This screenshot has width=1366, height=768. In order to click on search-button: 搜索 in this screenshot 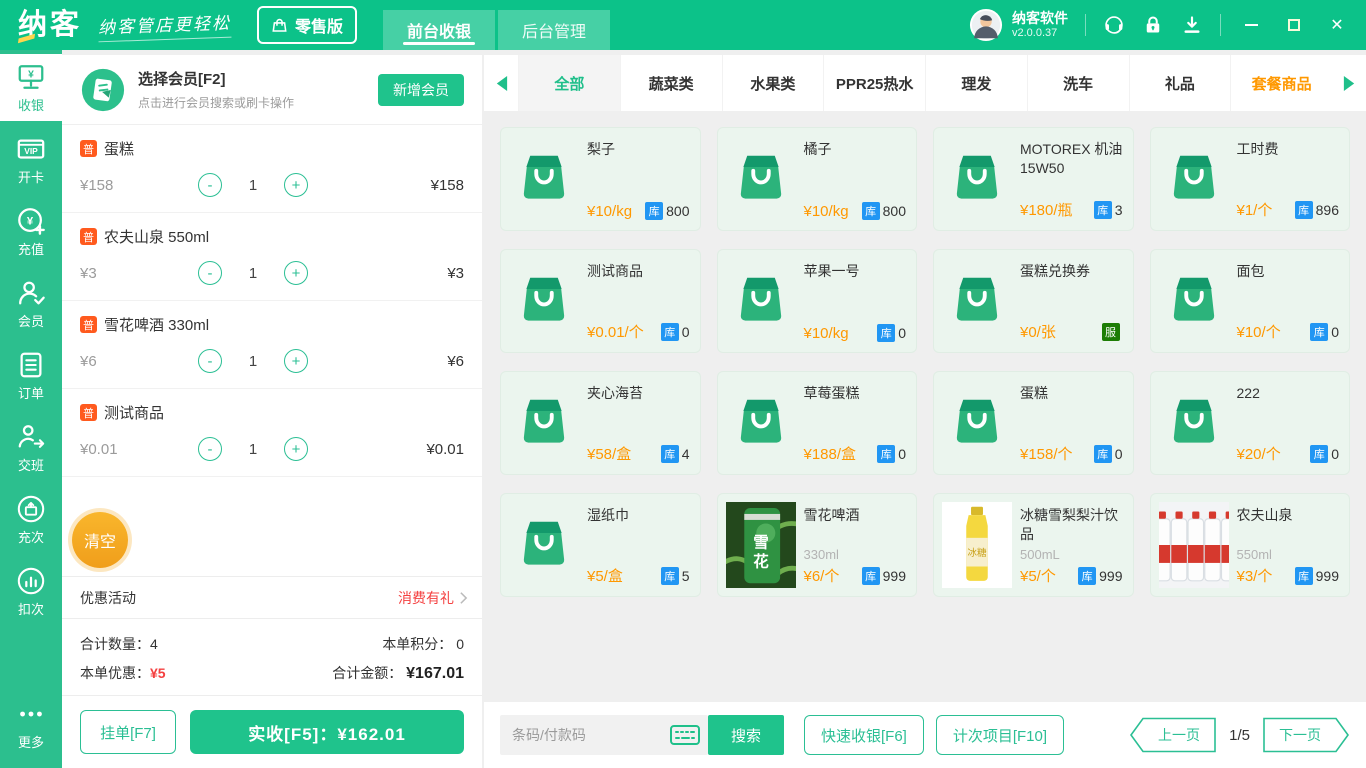, I will do `click(746, 735)`.